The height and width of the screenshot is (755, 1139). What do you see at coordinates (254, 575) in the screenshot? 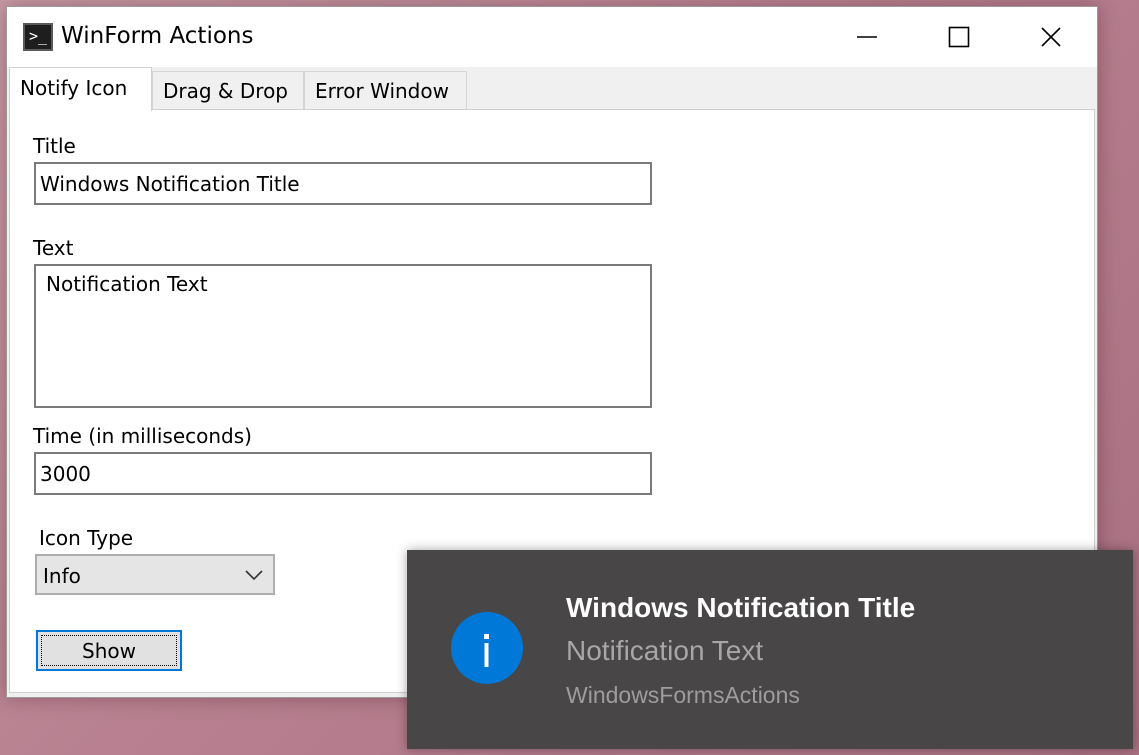
I see `chevron-down-icon` at bounding box center [254, 575].